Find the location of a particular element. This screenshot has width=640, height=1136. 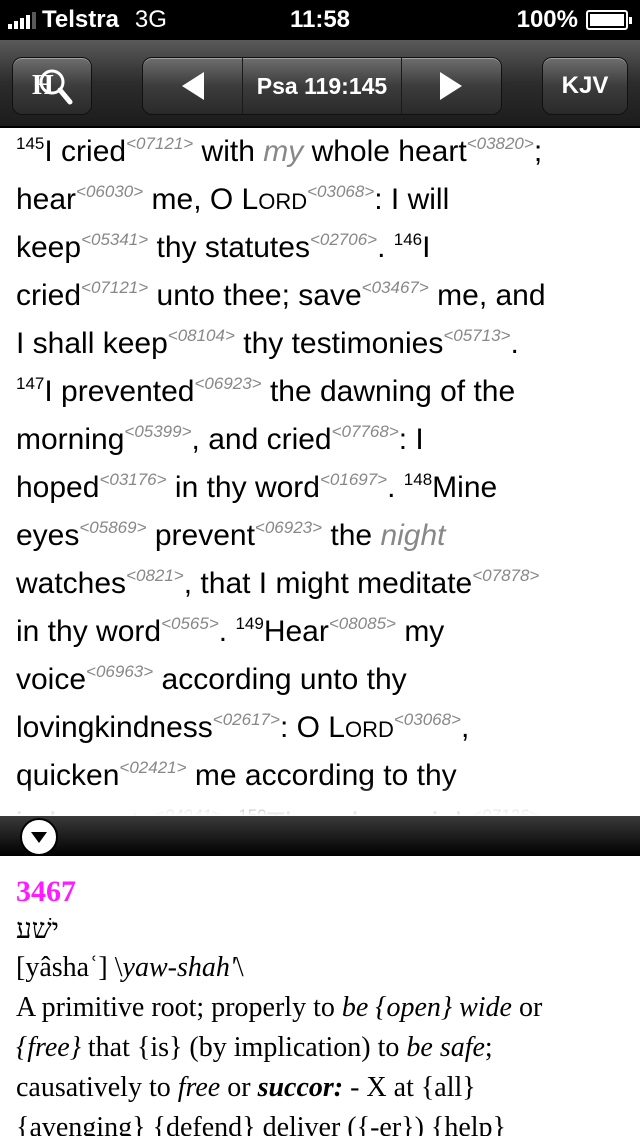

book-search-icon: H is located at coordinates (52, 87).